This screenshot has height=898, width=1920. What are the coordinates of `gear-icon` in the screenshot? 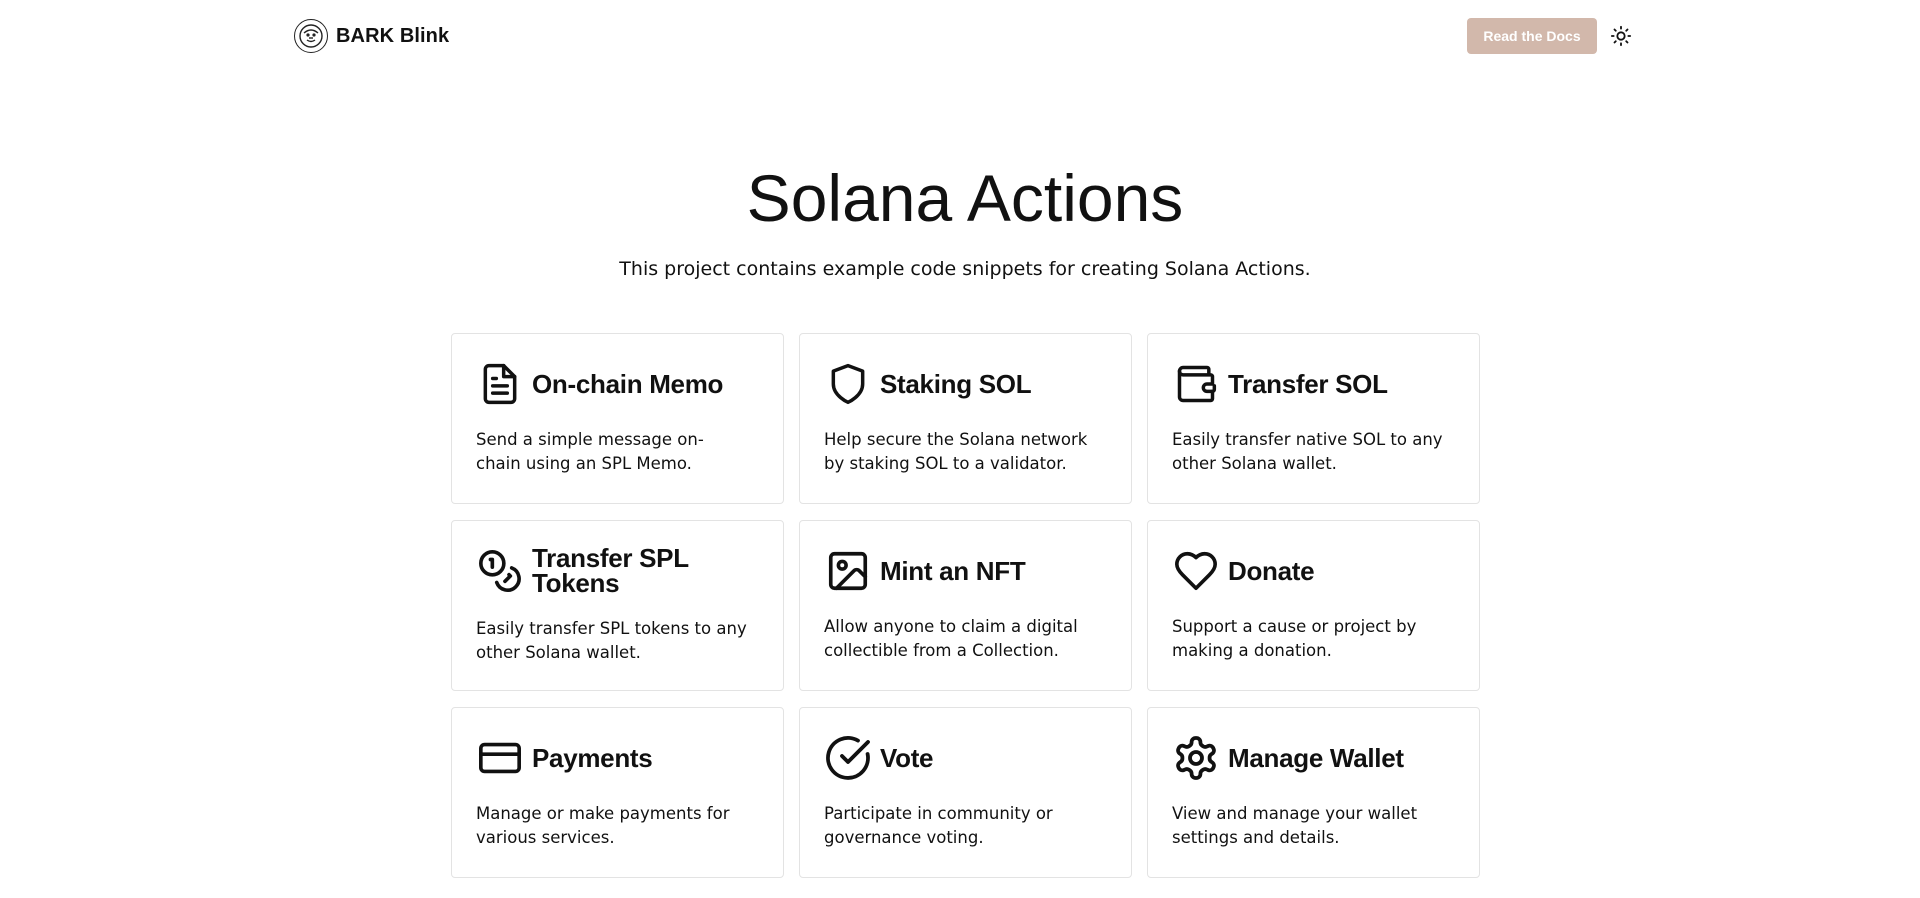 It's located at (1196, 758).